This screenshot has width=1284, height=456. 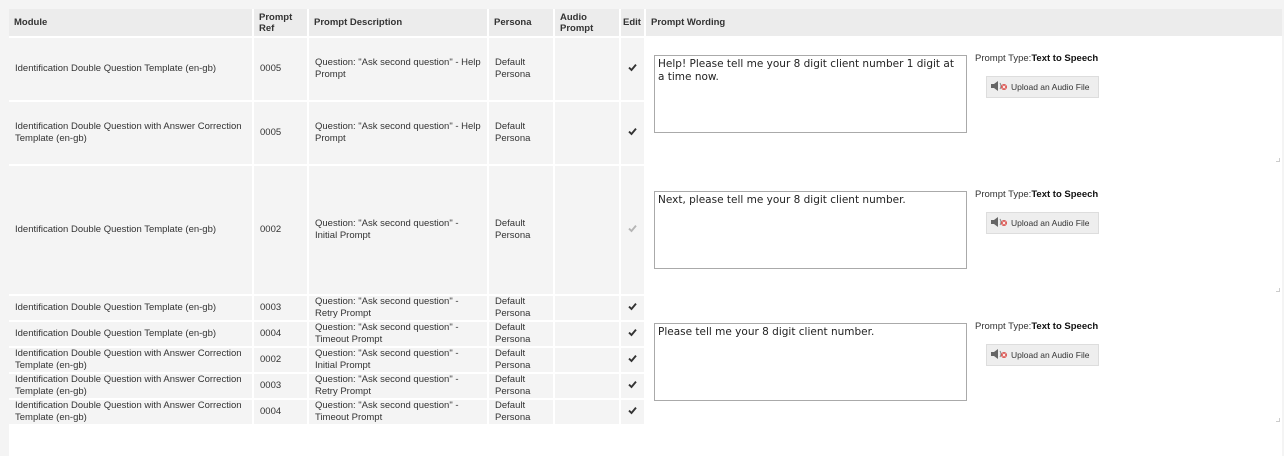 I want to click on header-prompt-ref: Prompt Ref, so click(x=280, y=22).